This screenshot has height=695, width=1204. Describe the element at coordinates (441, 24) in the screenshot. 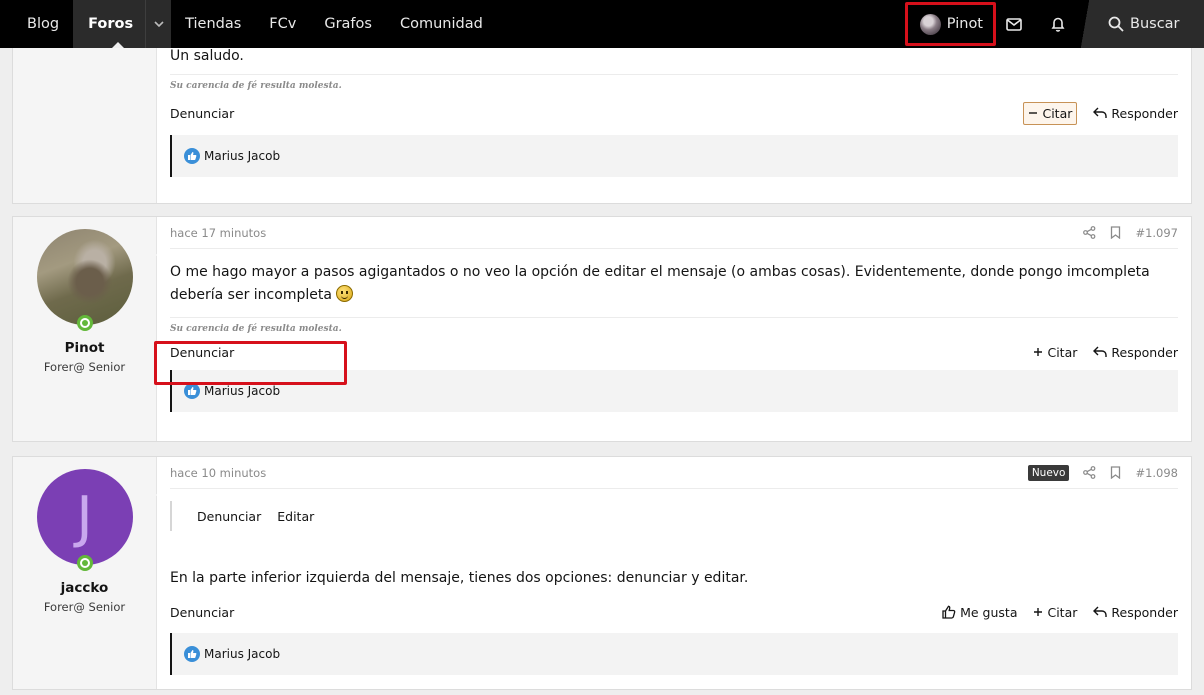

I see `nav-comunidad: Comunidad` at that location.